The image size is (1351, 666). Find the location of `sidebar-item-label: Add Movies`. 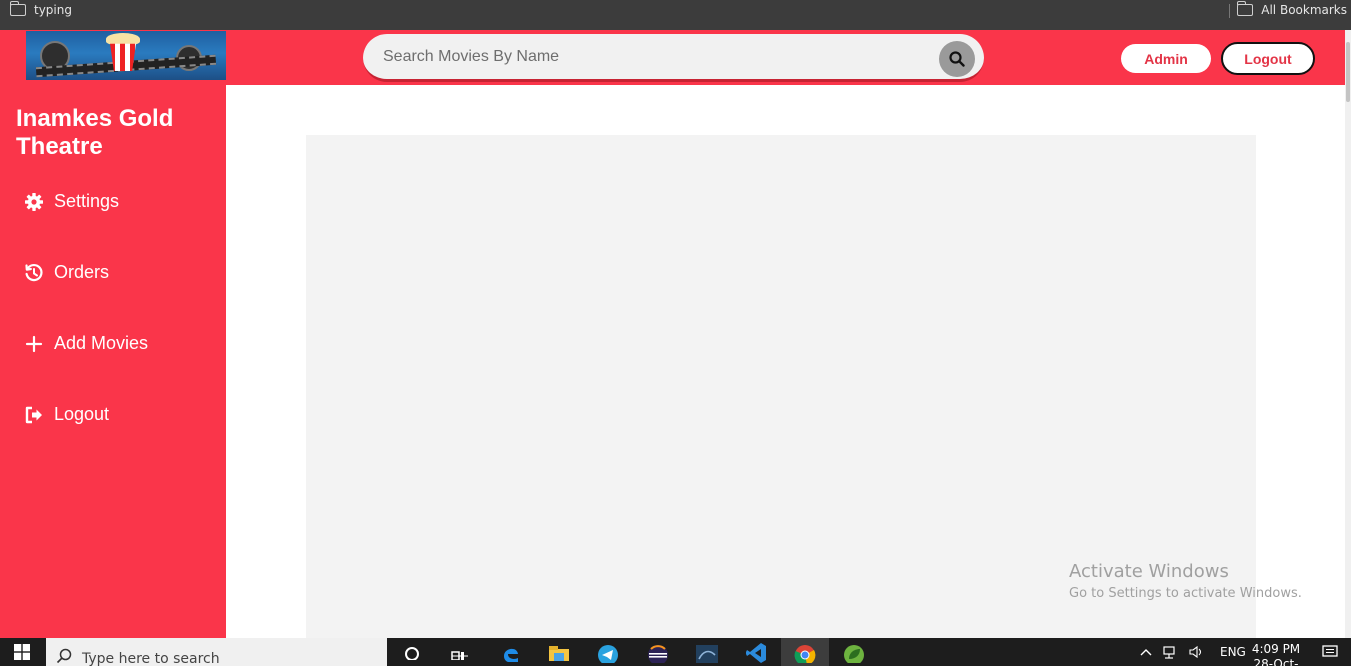

sidebar-item-label: Add Movies is located at coordinates (101, 343).